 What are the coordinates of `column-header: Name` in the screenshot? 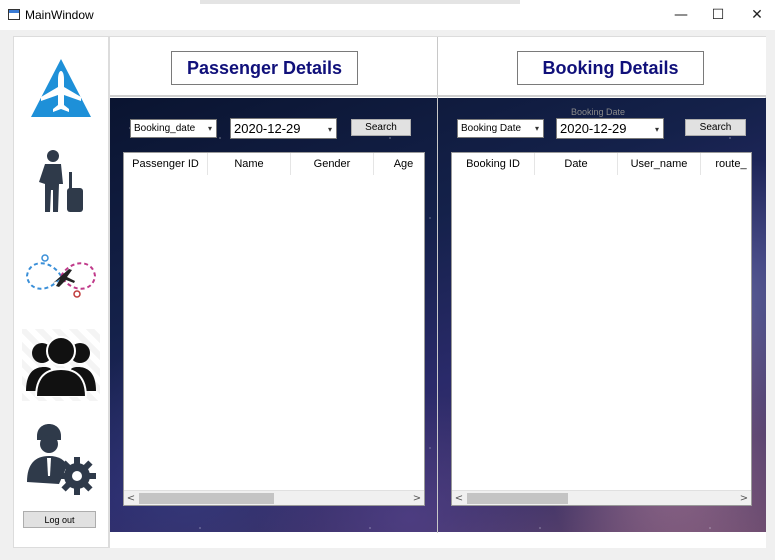 It's located at (249, 164).